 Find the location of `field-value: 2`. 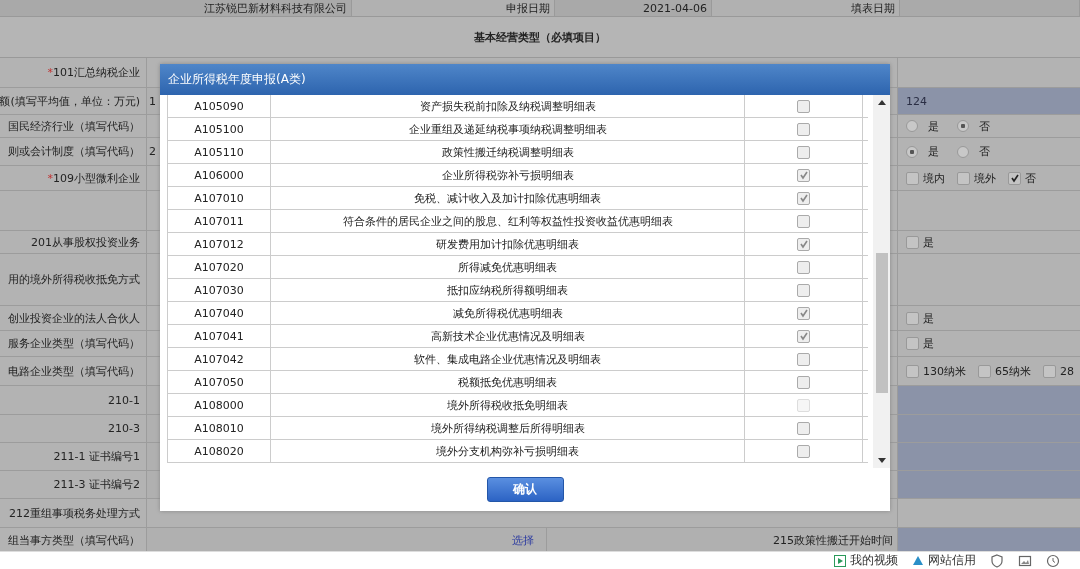

field-value: 2 is located at coordinates (152, 151).